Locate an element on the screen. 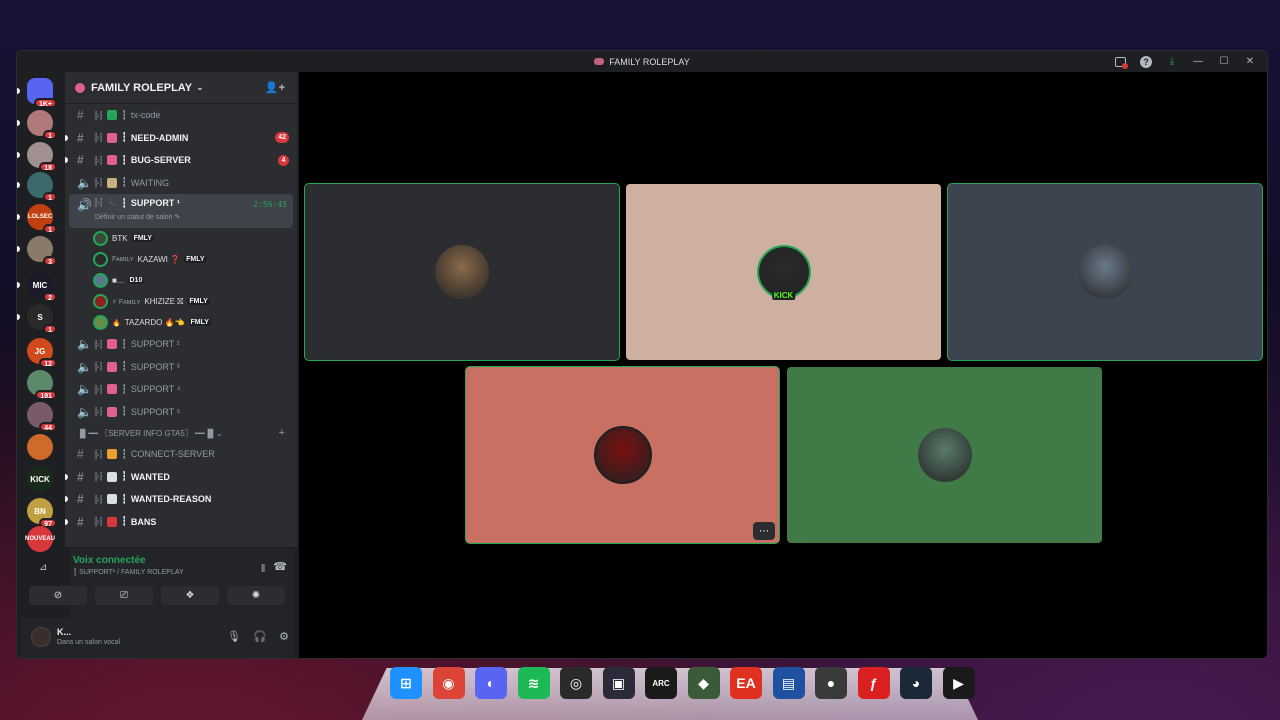  server-3-icon: 1 is located at coordinates (42, 187).